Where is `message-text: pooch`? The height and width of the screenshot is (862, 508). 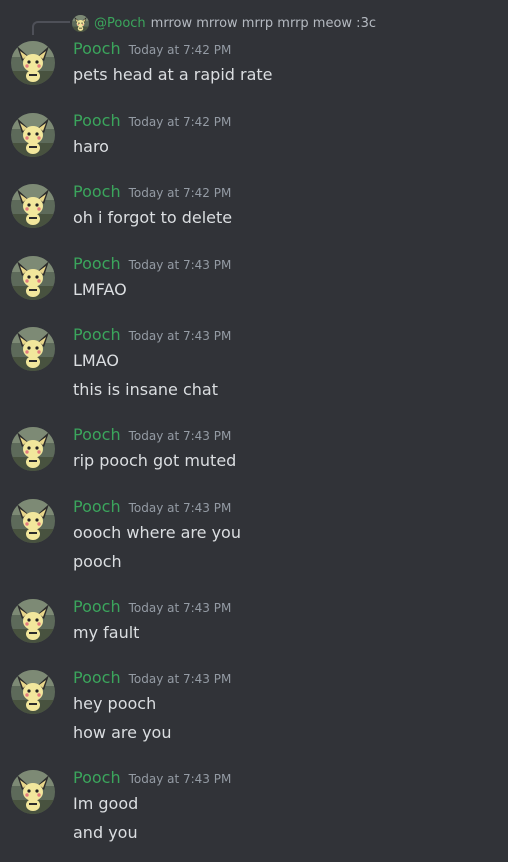 message-text: pooch is located at coordinates (97, 561).